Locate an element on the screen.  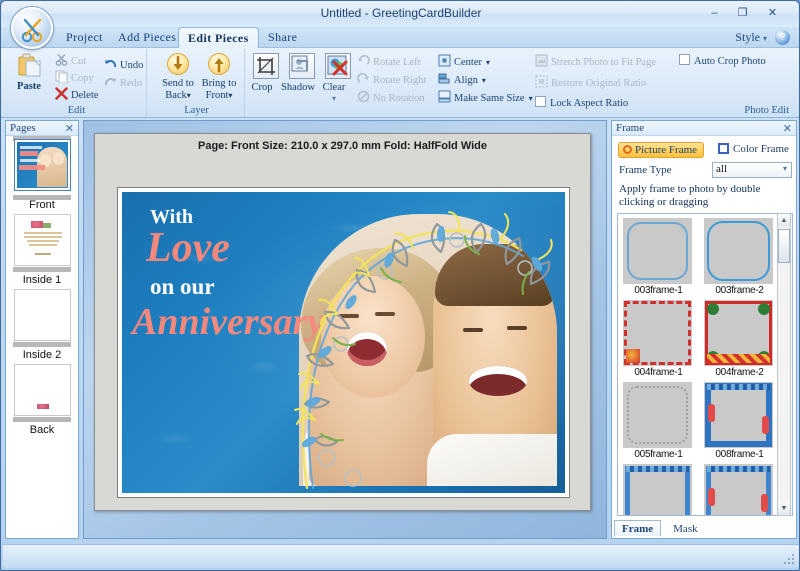
page-item-back: Back is located at coordinates (42, 400).